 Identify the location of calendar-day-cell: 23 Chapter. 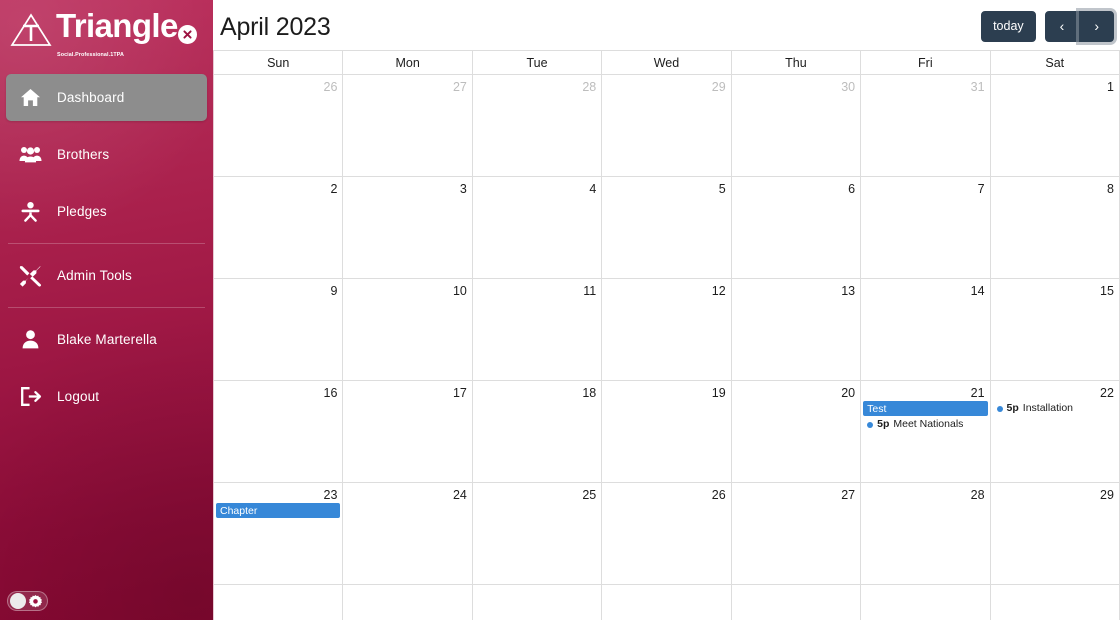
(279, 533).